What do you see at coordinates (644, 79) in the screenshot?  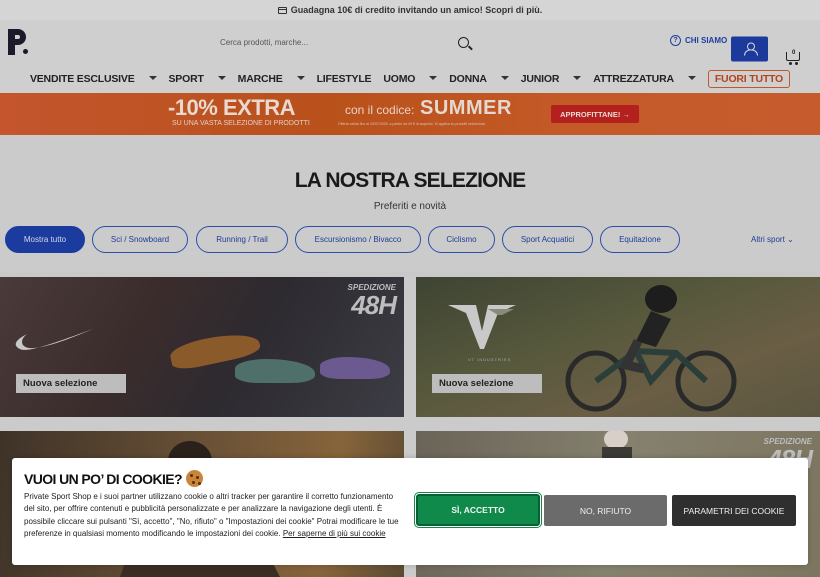 I see `nav-item-attrezzatura: ATTREZZATURA` at bounding box center [644, 79].